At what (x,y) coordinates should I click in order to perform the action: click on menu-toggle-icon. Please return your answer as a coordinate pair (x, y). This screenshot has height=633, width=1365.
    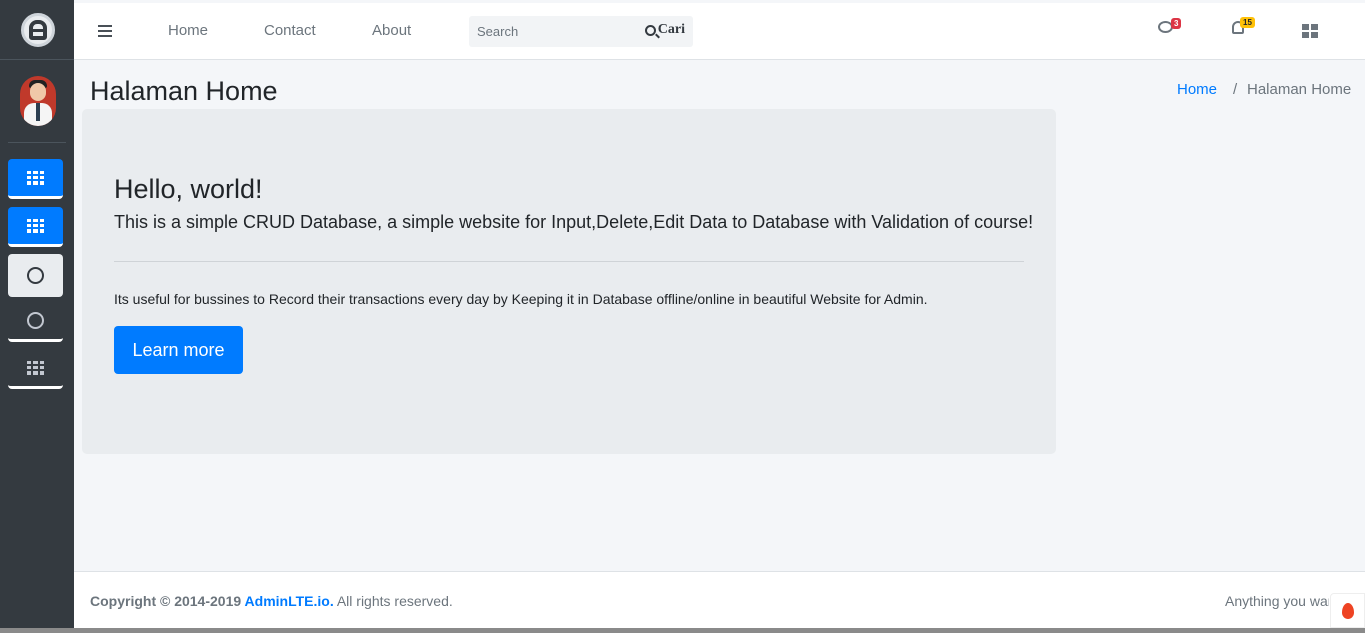
    Looking at the image, I should click on (105, 31).